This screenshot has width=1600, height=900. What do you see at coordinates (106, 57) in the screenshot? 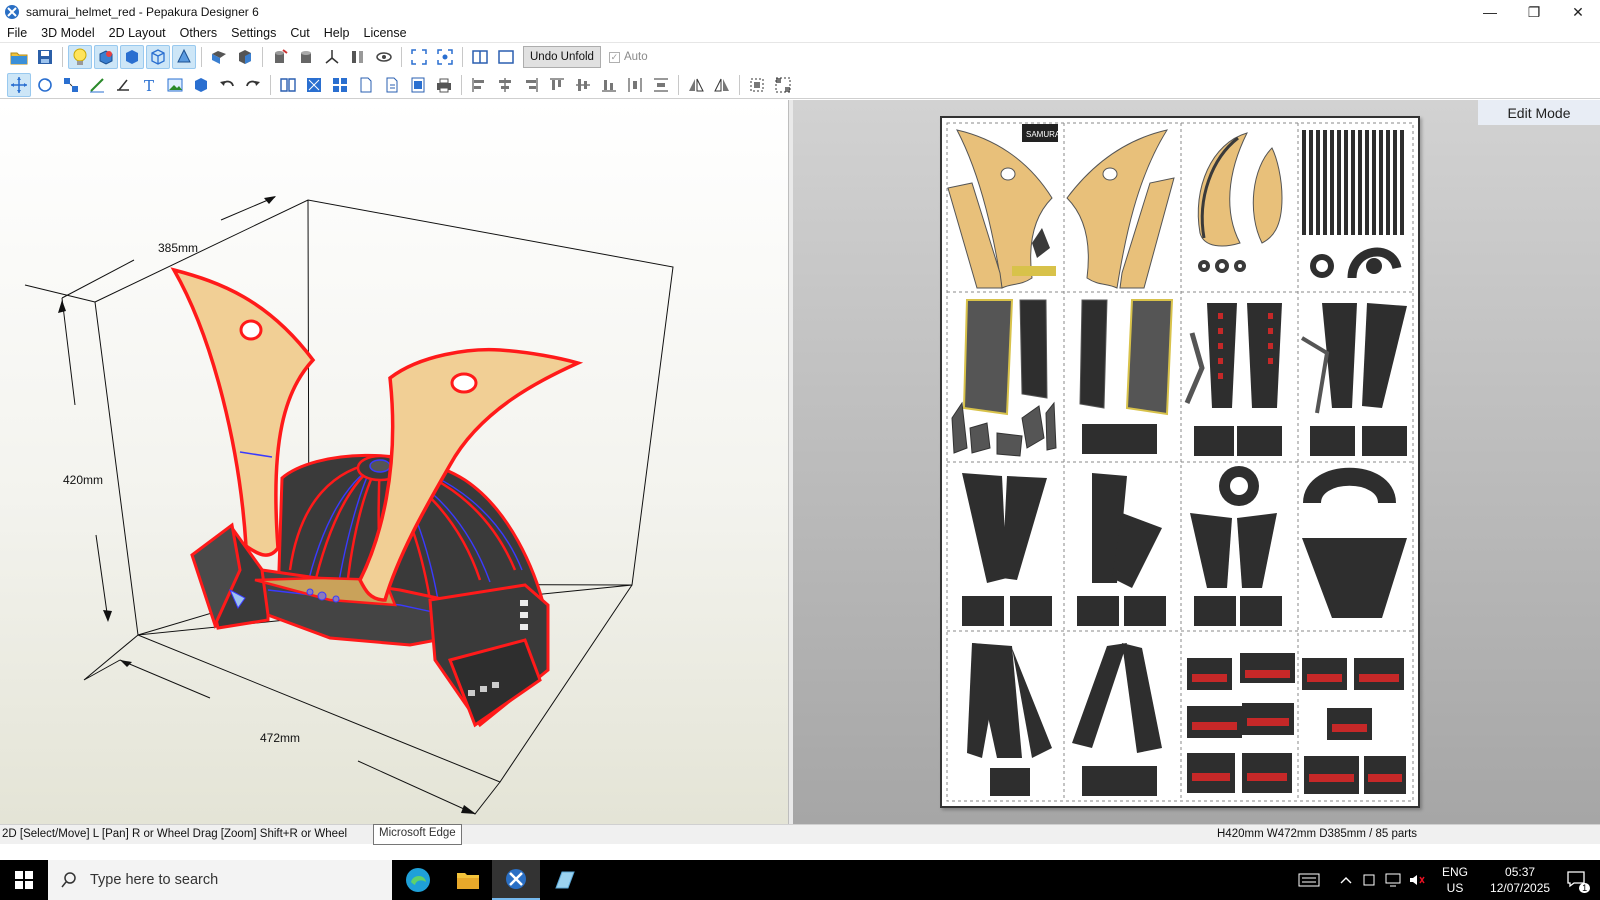
I see `texture-toggle-icon` at bounding box center [106, 57].